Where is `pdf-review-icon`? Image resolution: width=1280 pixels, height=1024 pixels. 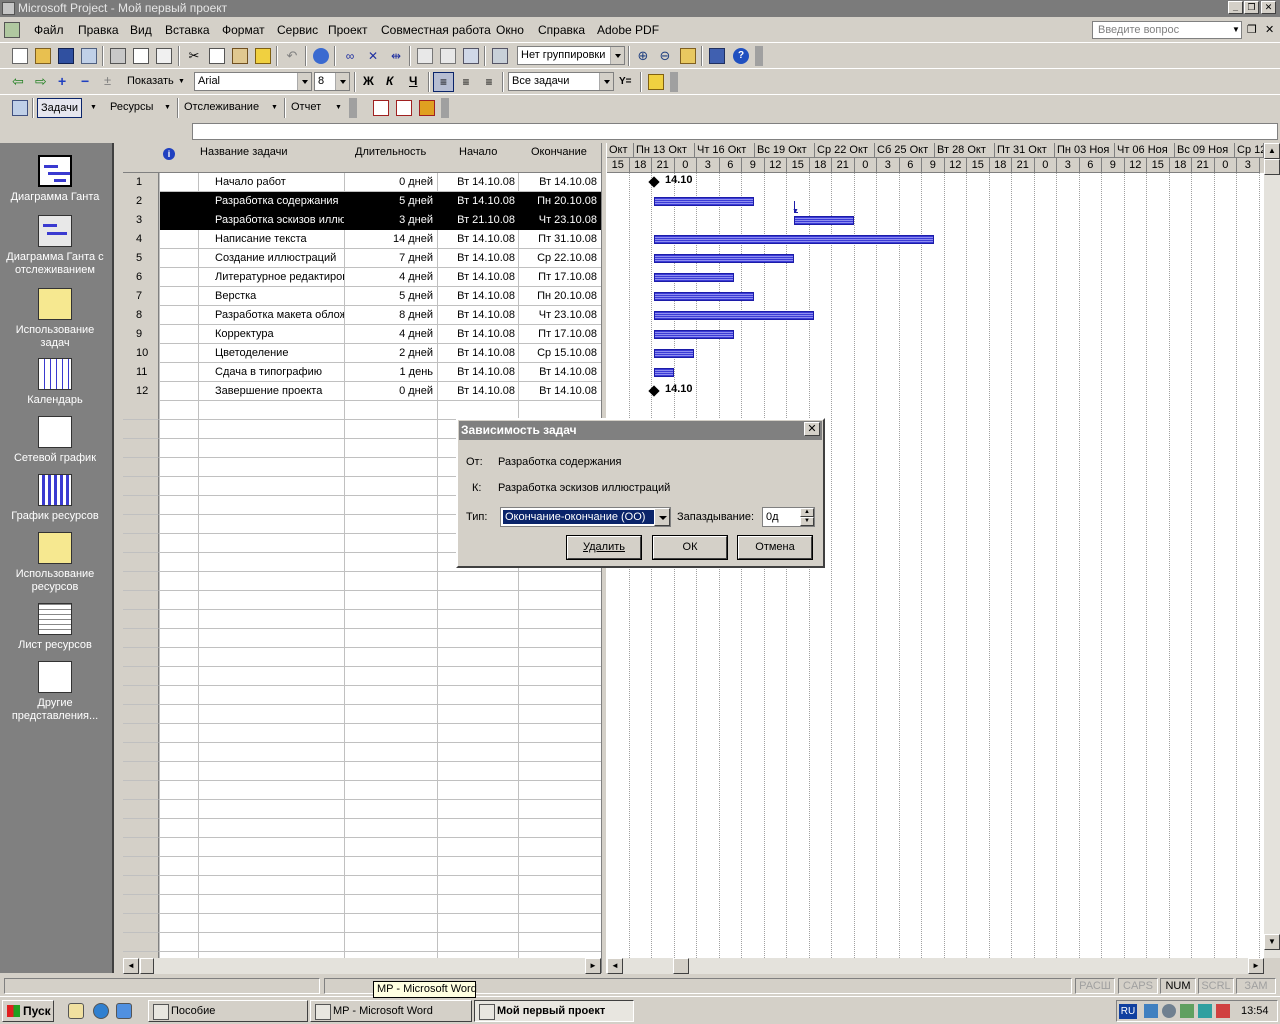 pdf-review-icon is located at coordinates (427, 108).